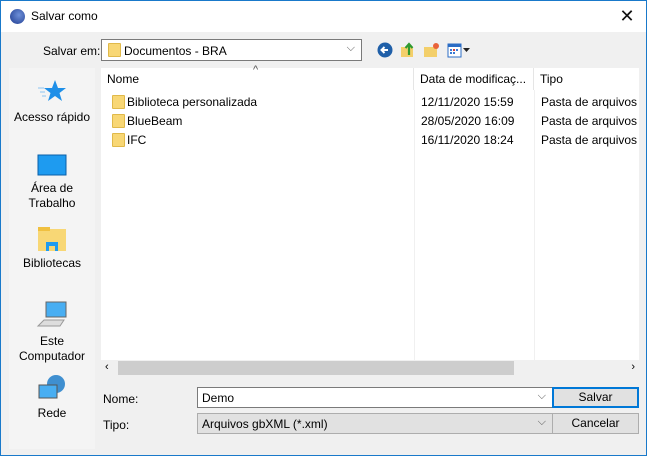 The width and height of the screenshot is (647, 456). What do you see at coordinates (323, 16) in the screenshot?
I see `title-bar: Salvar como ✕` at bounding box center [323, 16].